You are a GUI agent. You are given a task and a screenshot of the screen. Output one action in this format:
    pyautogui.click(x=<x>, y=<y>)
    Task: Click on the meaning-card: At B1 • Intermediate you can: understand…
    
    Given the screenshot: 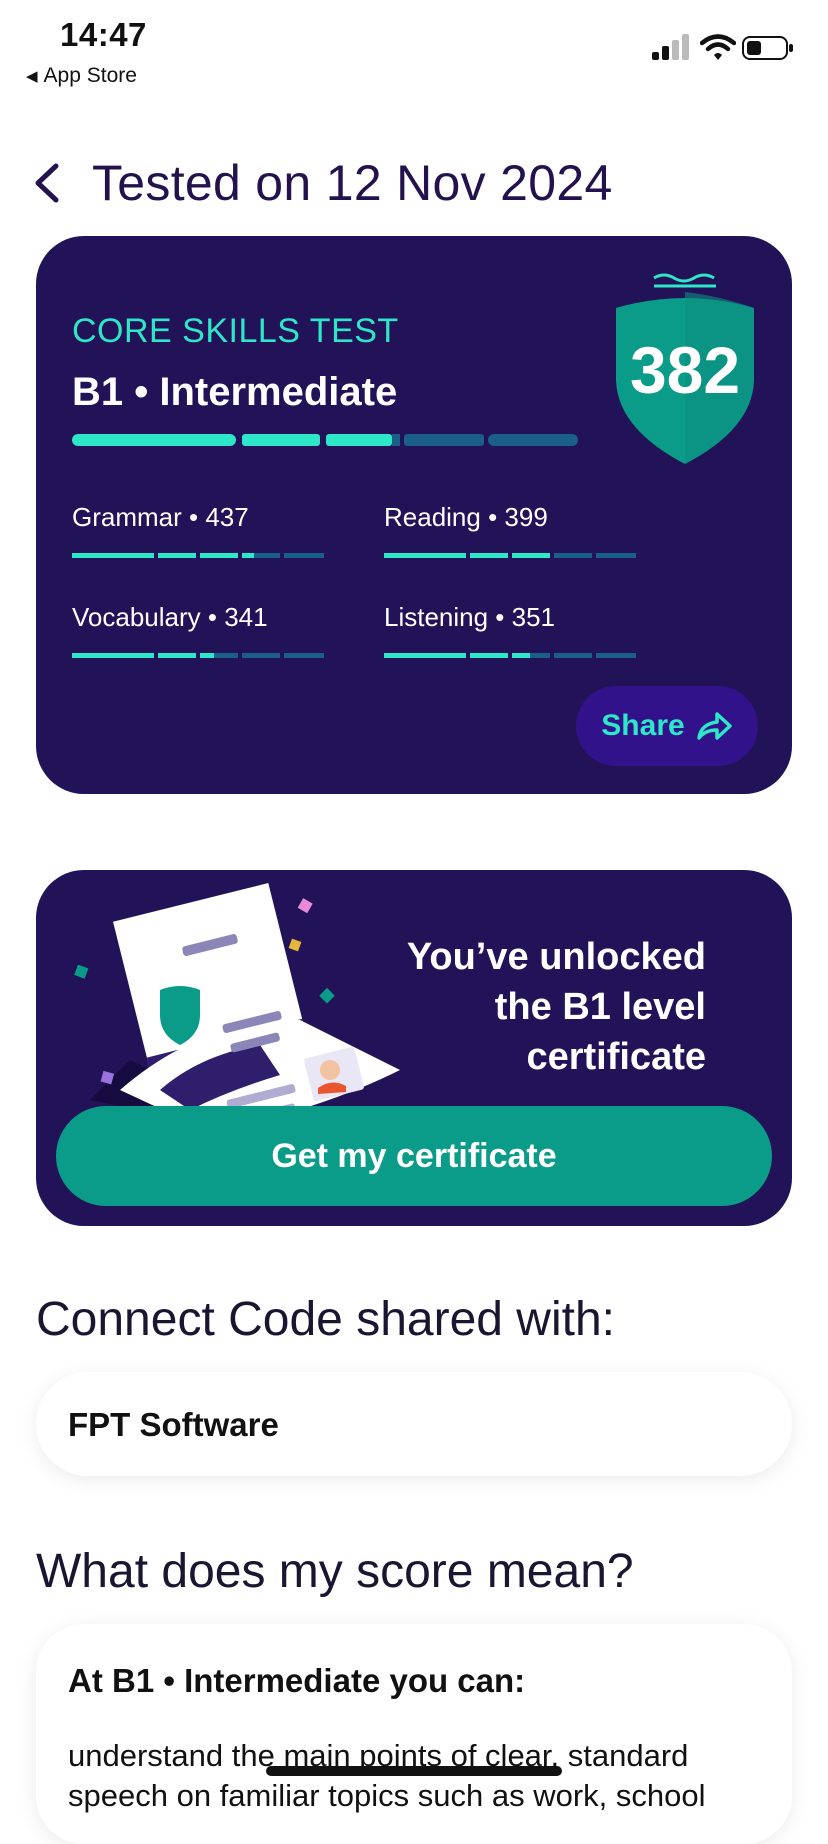 What is the action you would take?
    pyautogui.click(x=414, y=1734)
    